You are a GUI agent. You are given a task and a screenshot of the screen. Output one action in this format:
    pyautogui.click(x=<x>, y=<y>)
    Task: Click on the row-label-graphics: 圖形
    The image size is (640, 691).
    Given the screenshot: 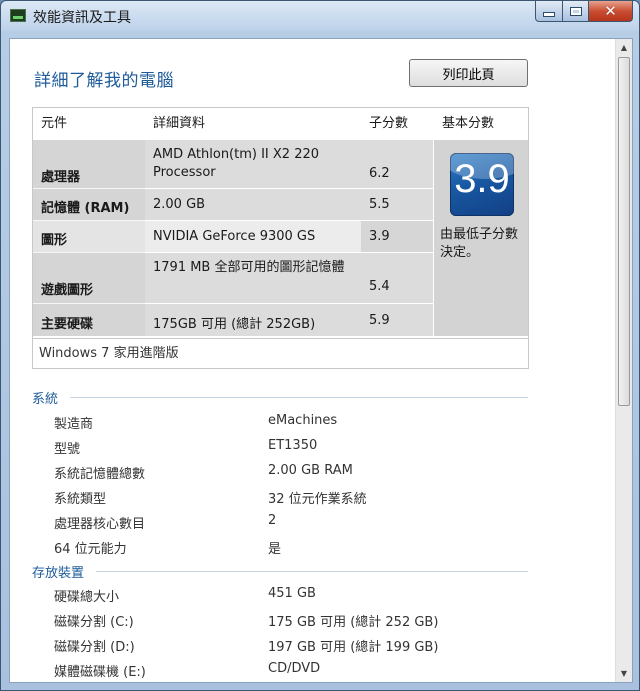 What is the action you would take?
    pyautogui.click(x=54, y=240)
    